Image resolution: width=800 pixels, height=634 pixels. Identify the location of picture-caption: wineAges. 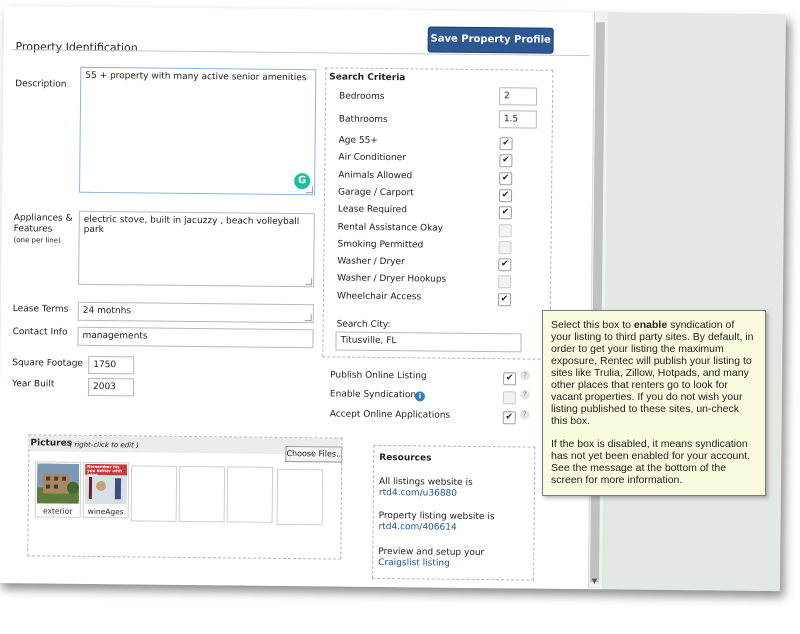
(105, 511).